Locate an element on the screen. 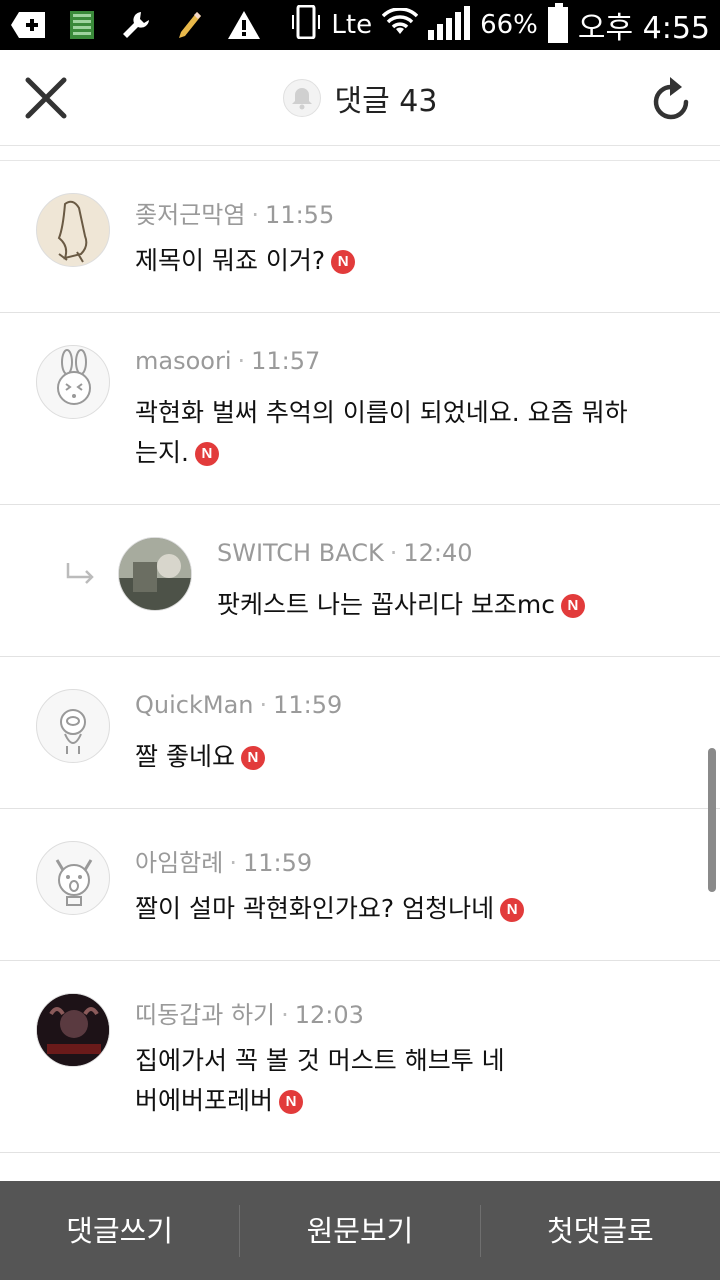 The height and width of the screenshot is (1280, 720). refresh-button is located at coordinates (672, 99).